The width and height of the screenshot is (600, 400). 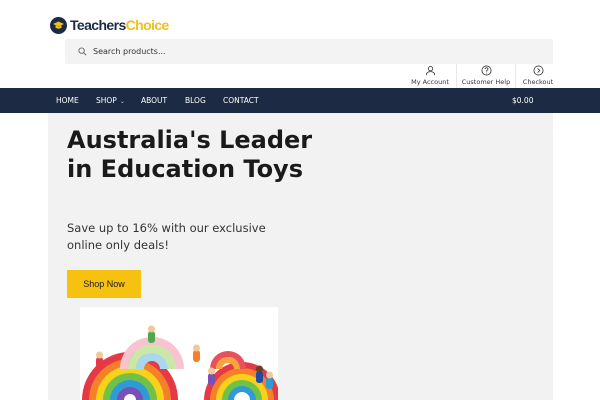 I want to click on logo-word-choice: Choice, so click(x=147, y=25).